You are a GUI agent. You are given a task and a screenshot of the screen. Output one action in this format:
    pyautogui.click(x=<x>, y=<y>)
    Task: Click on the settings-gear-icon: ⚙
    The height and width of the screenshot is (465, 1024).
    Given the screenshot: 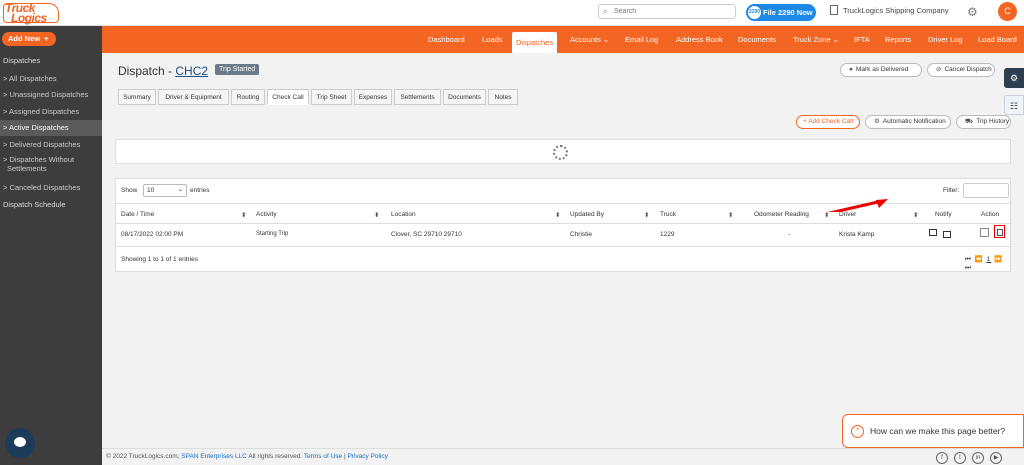 What is the action you would take?
    pyautogui.click(x=972, y=12)
    